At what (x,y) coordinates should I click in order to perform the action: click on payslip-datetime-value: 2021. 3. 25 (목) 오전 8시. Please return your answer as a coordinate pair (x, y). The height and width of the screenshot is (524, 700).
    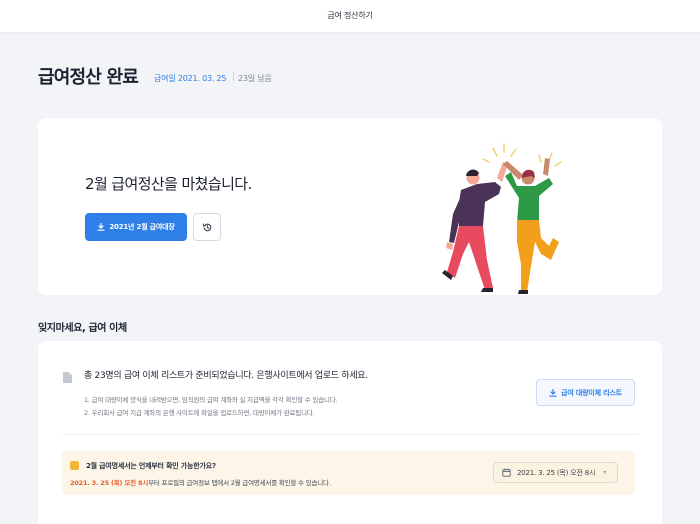
    Looking at the image, I should click on (556, 472).